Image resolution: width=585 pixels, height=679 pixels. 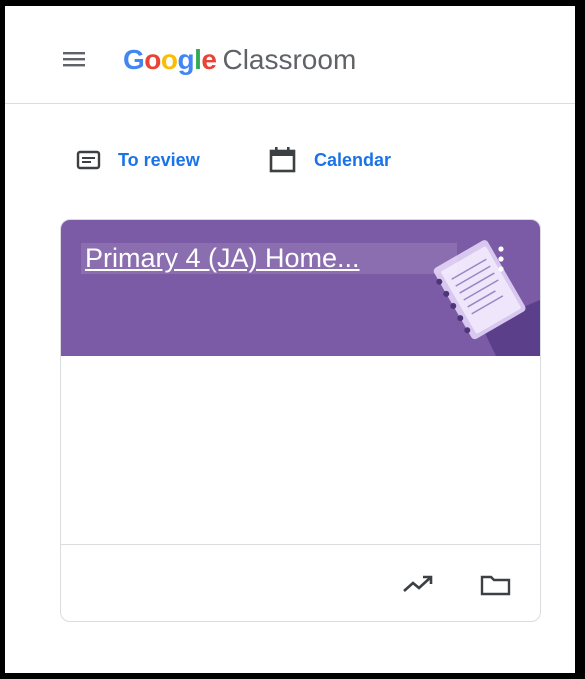 I want to click on hamburger-menu-icon, so click(x=74, y=59).